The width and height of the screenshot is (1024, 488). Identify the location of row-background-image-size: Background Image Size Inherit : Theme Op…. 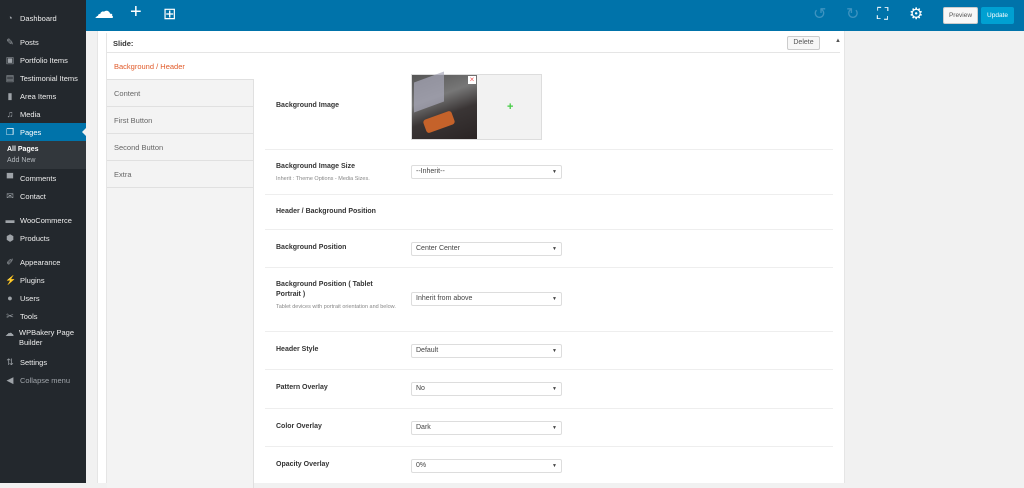
(549, 172).